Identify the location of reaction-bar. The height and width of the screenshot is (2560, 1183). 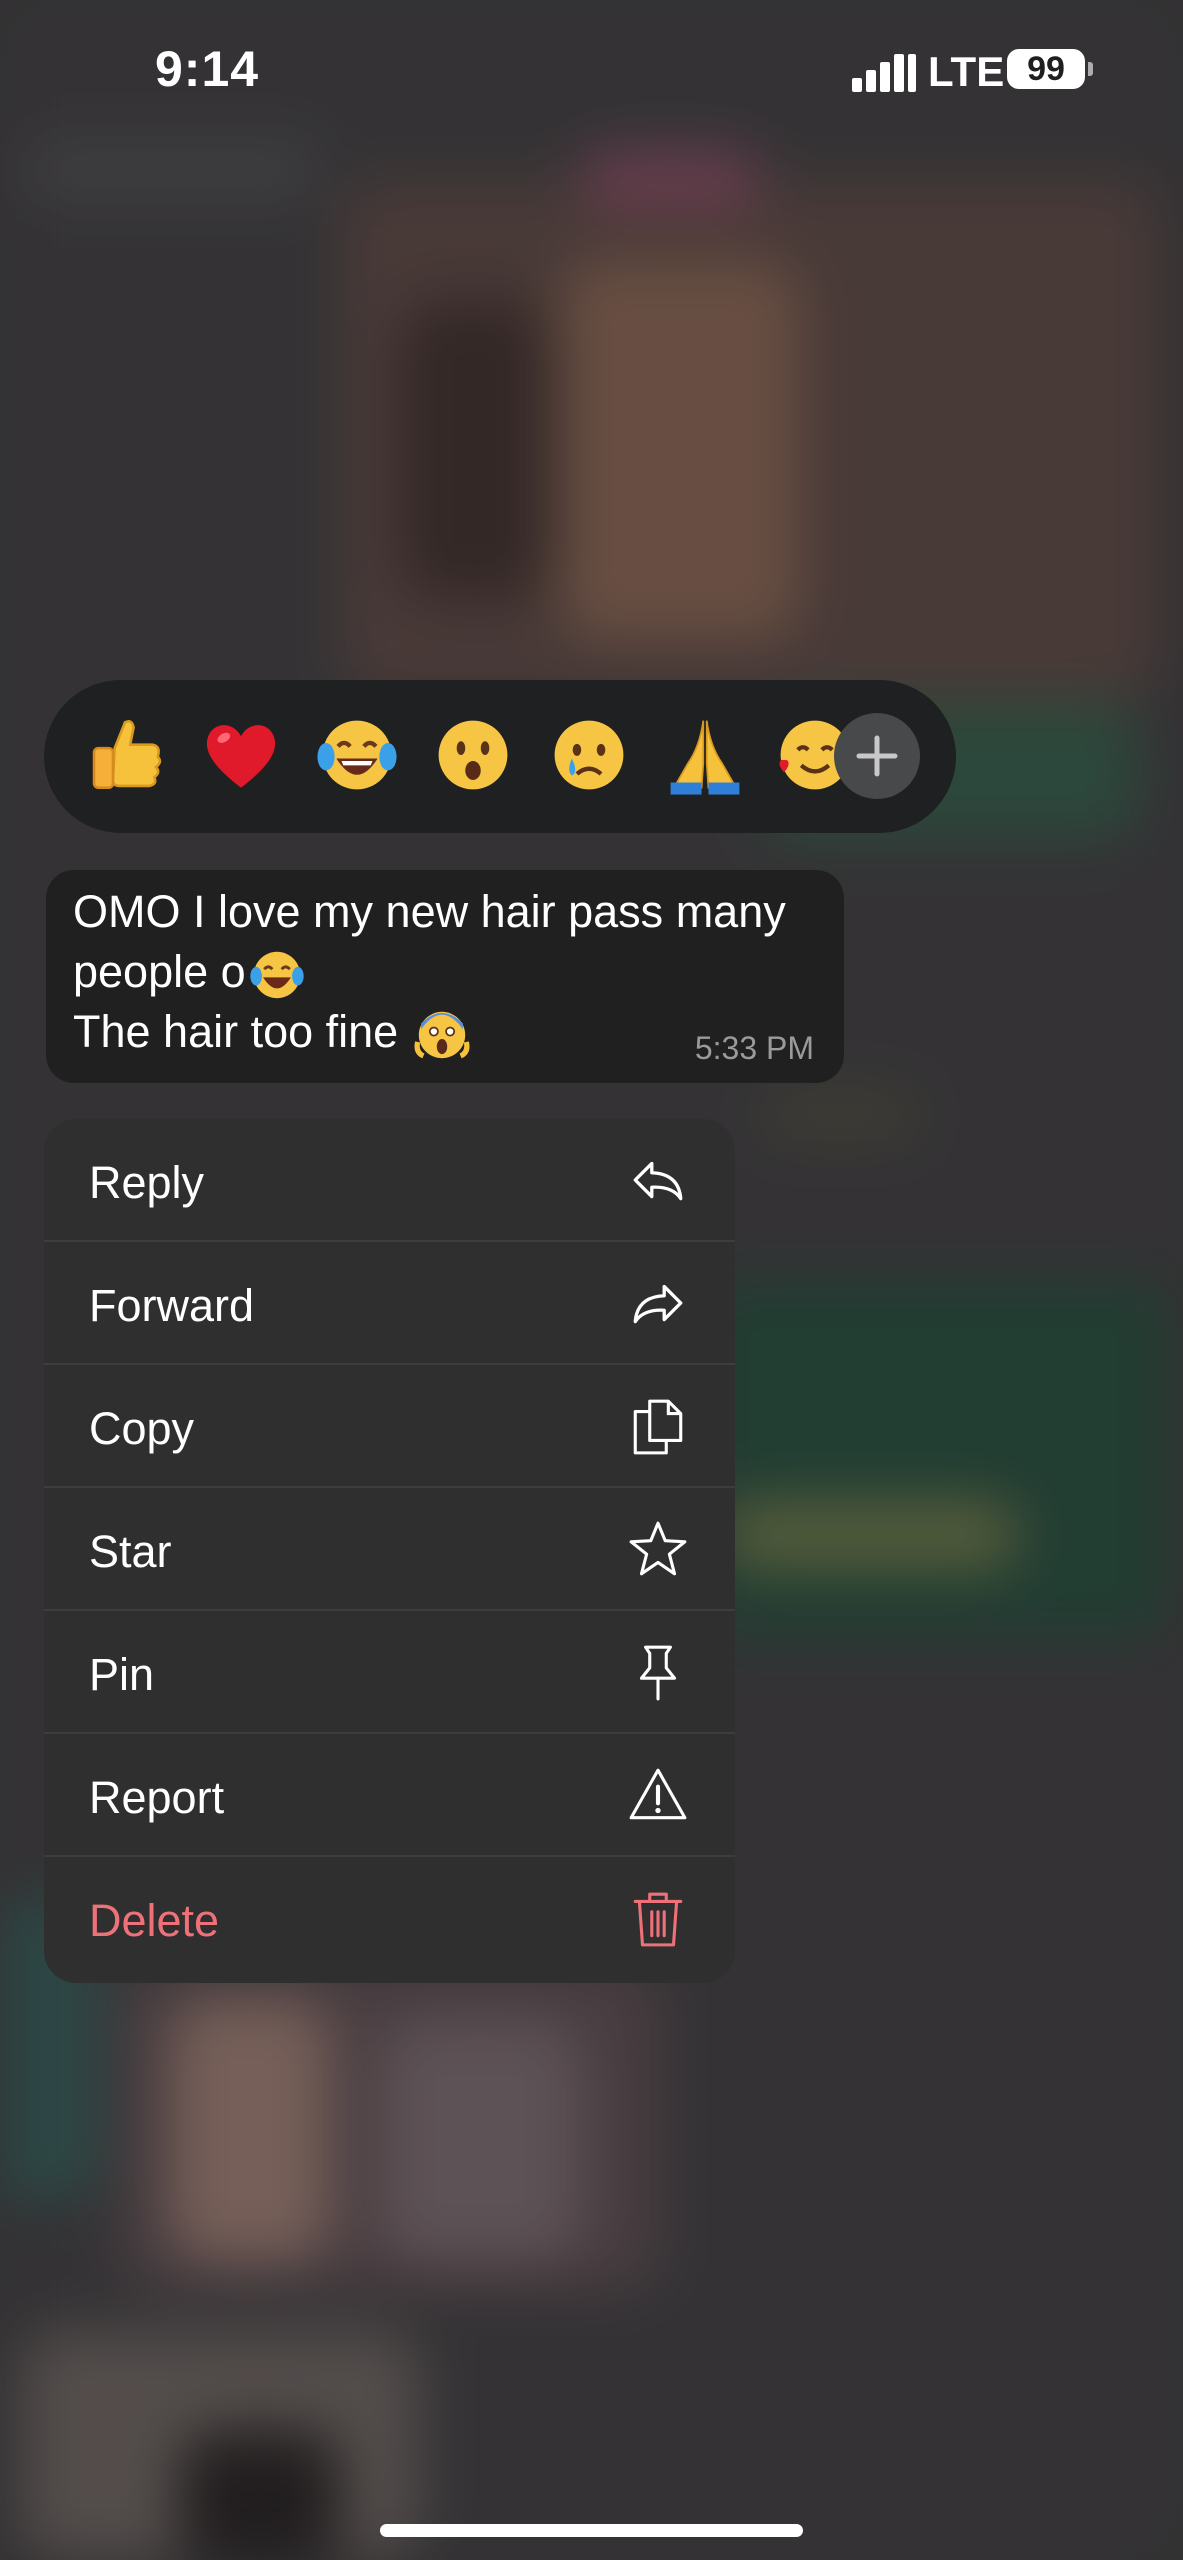
(500, 756).